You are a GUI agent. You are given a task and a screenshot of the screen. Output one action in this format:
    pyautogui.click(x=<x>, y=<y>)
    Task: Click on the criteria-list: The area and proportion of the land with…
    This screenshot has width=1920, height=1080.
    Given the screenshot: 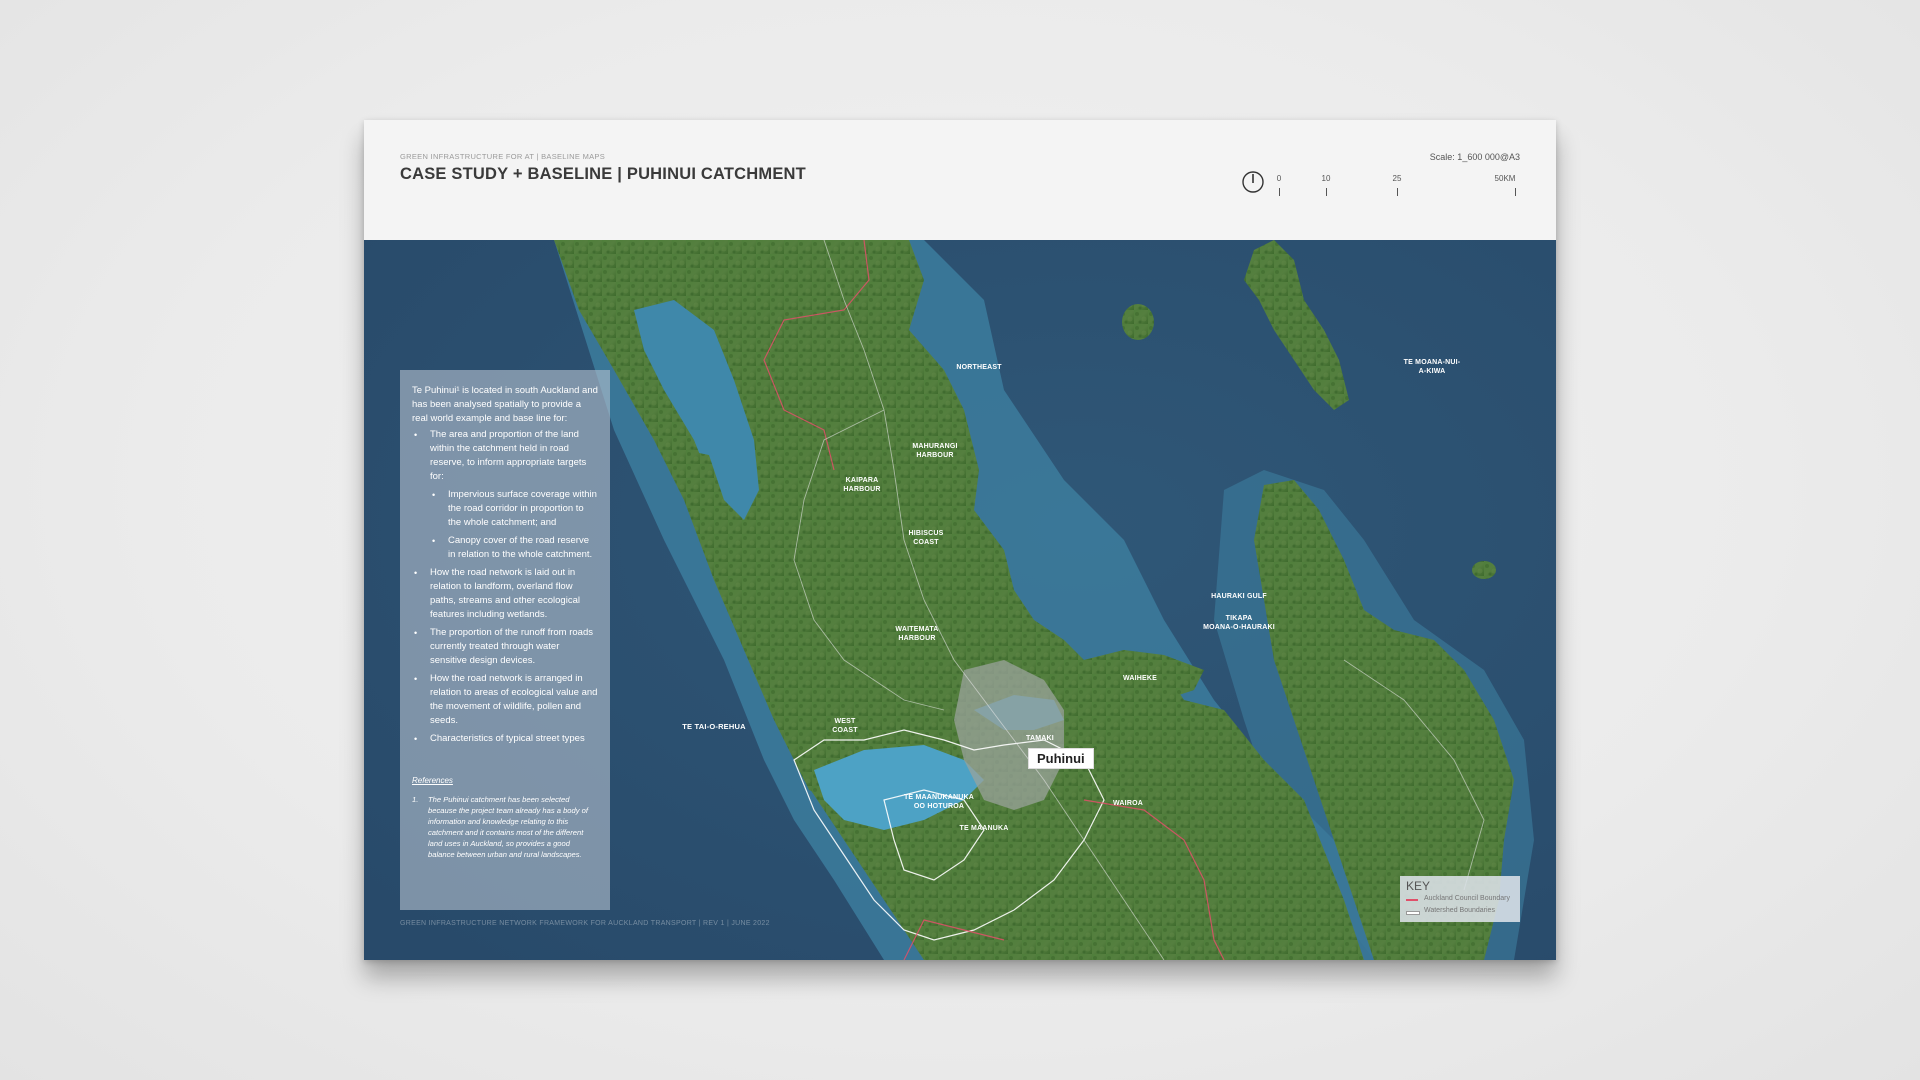 What is the action you would take?
    pyautogui.click(x=505, y=587)
    